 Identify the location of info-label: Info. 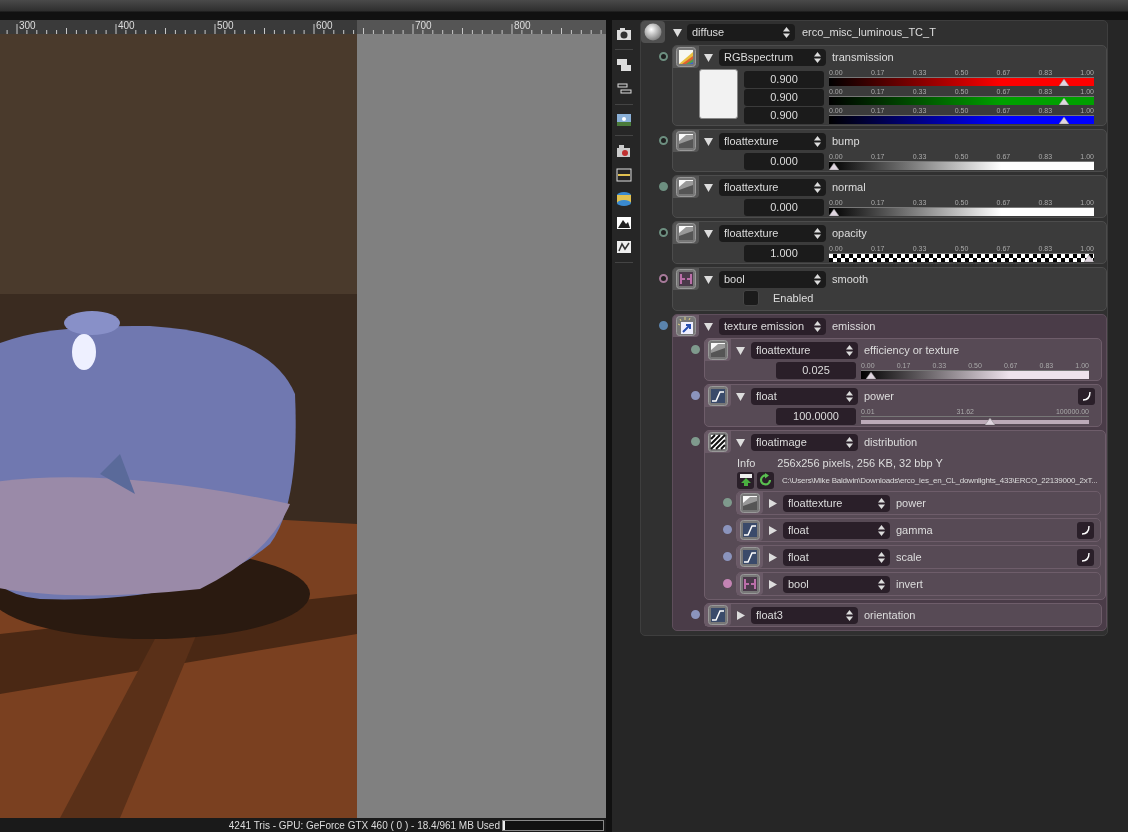
(746, 462).